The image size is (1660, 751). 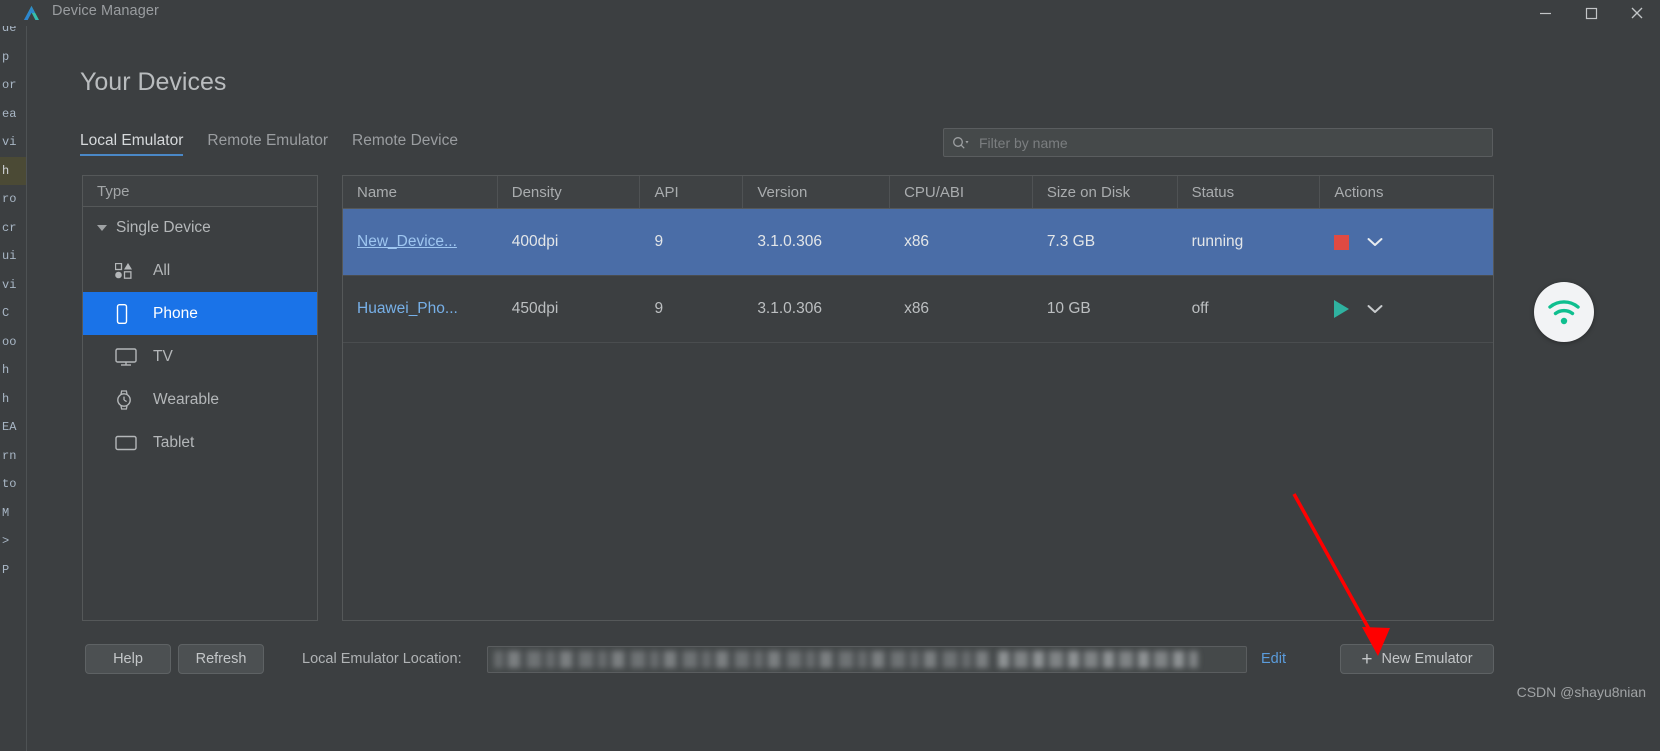 I want to click on column-header: API, so click(x=692, y=192).